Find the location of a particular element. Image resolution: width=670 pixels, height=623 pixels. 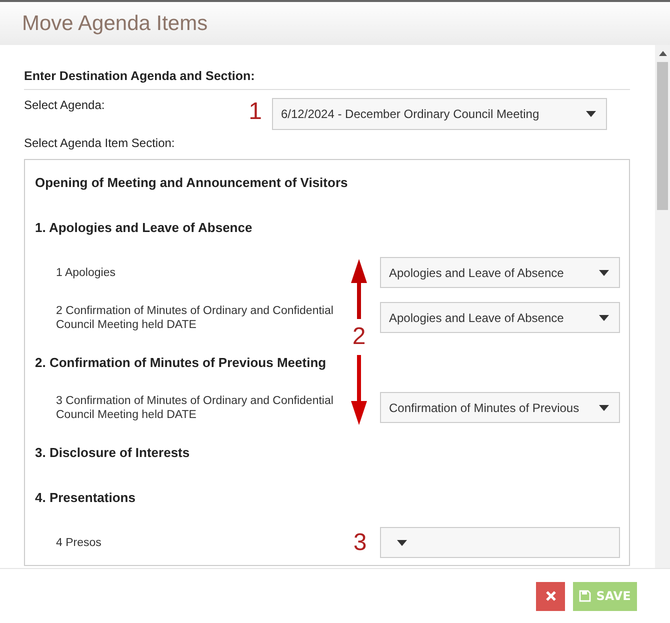

section-title: 2. Confirmation of Minutes of Previous Meeting is located at coordinates (180, 362).